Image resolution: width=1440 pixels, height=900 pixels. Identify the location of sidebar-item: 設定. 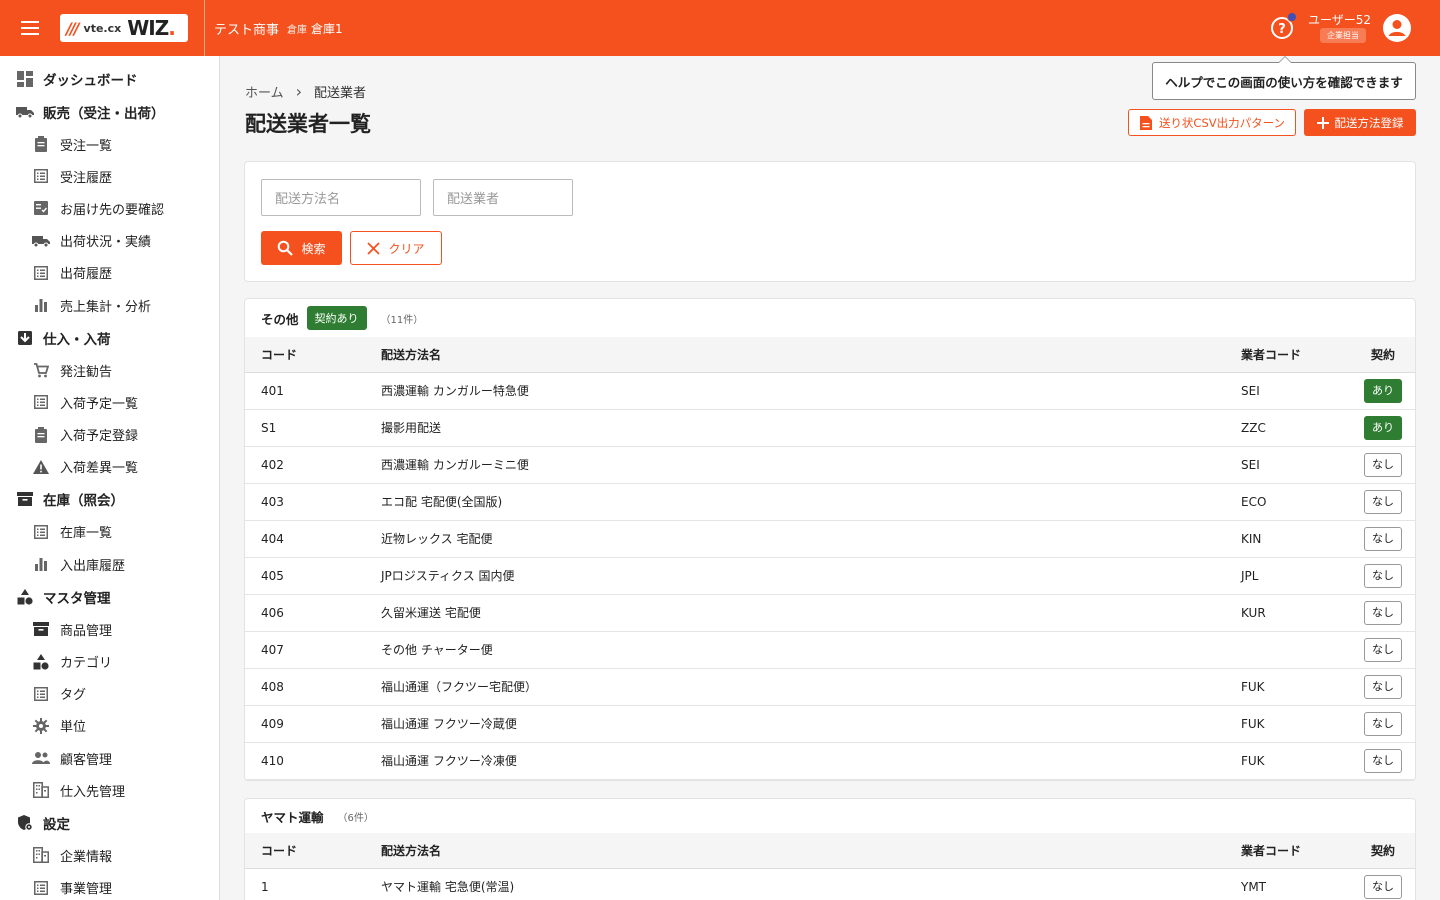
(109, 822).